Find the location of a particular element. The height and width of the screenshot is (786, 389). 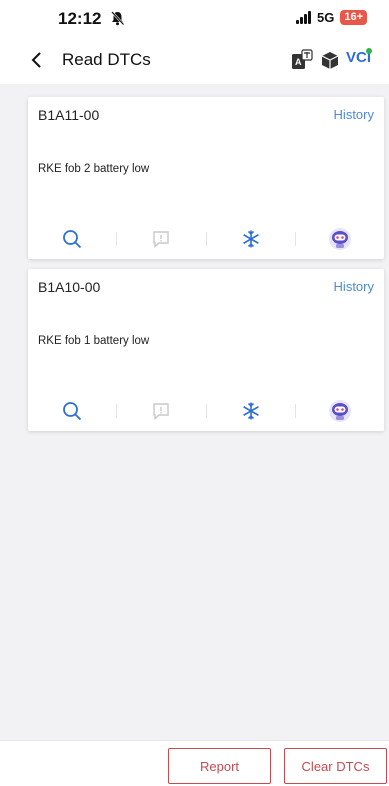

bell-muted-icon is located at coordinates (118, 18).